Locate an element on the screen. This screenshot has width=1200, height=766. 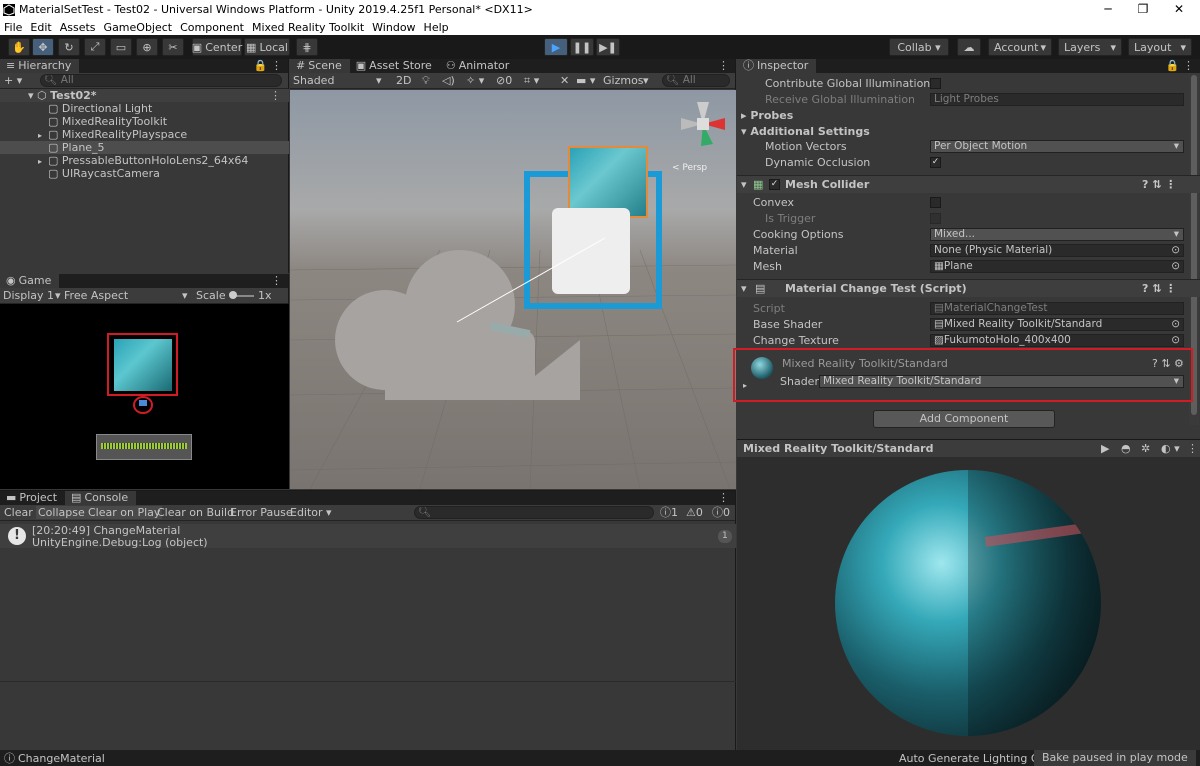
scale-slider-handle is located at coordinates (233, 295).